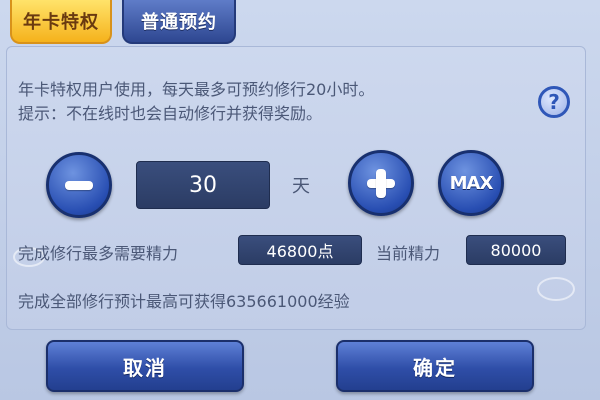  Describe the element at coordinates (381, 183) in the screenshot. I see `increase-button` at that location.